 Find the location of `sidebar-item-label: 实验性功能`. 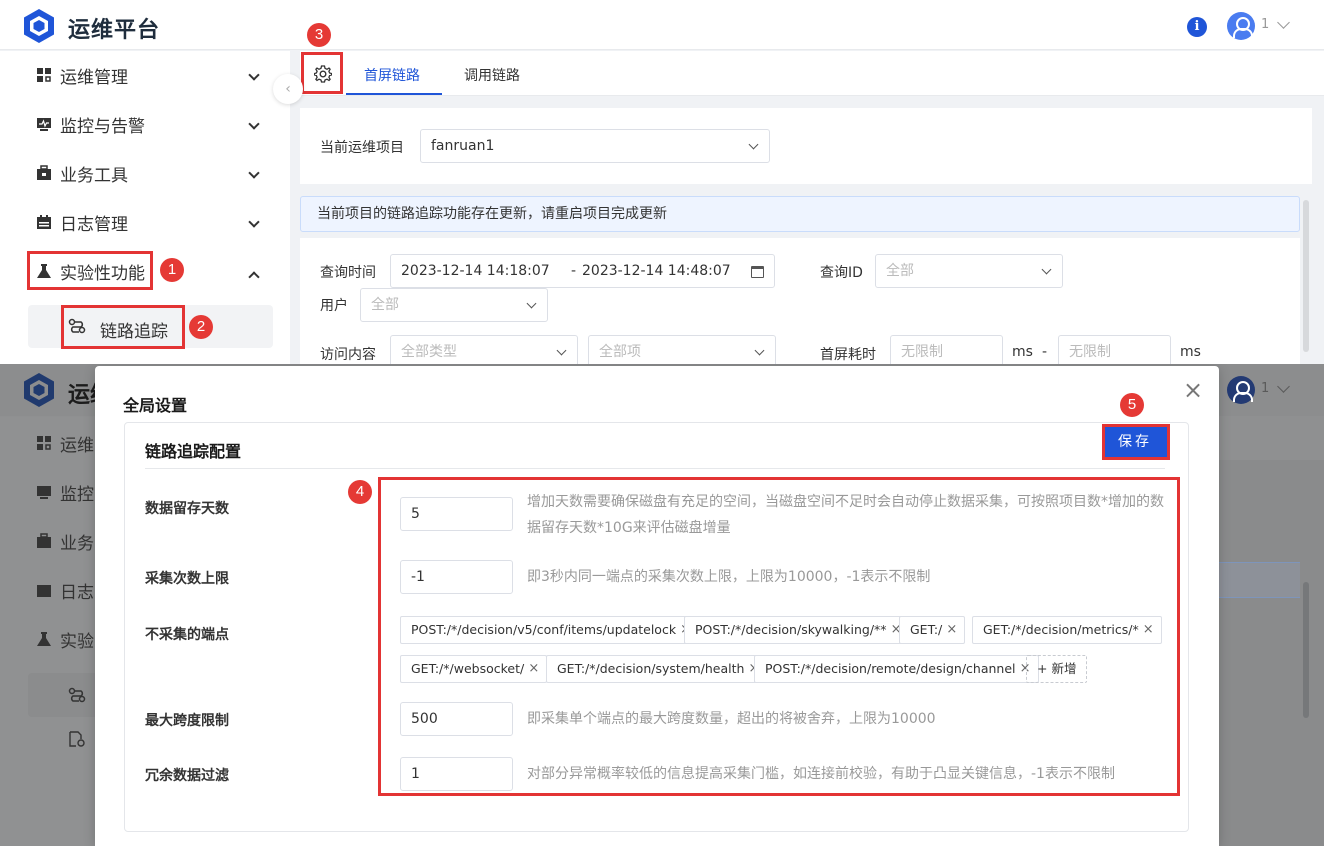

sidebar-item-label: 实验性功能 is located at coordinates (102, 273).